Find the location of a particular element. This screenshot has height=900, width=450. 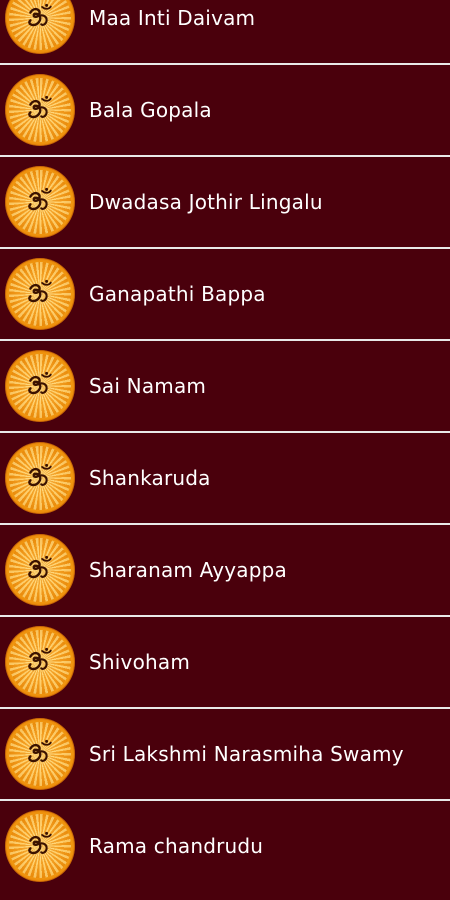

song-list-item: Shivoham is located at coordinates (225, 663).